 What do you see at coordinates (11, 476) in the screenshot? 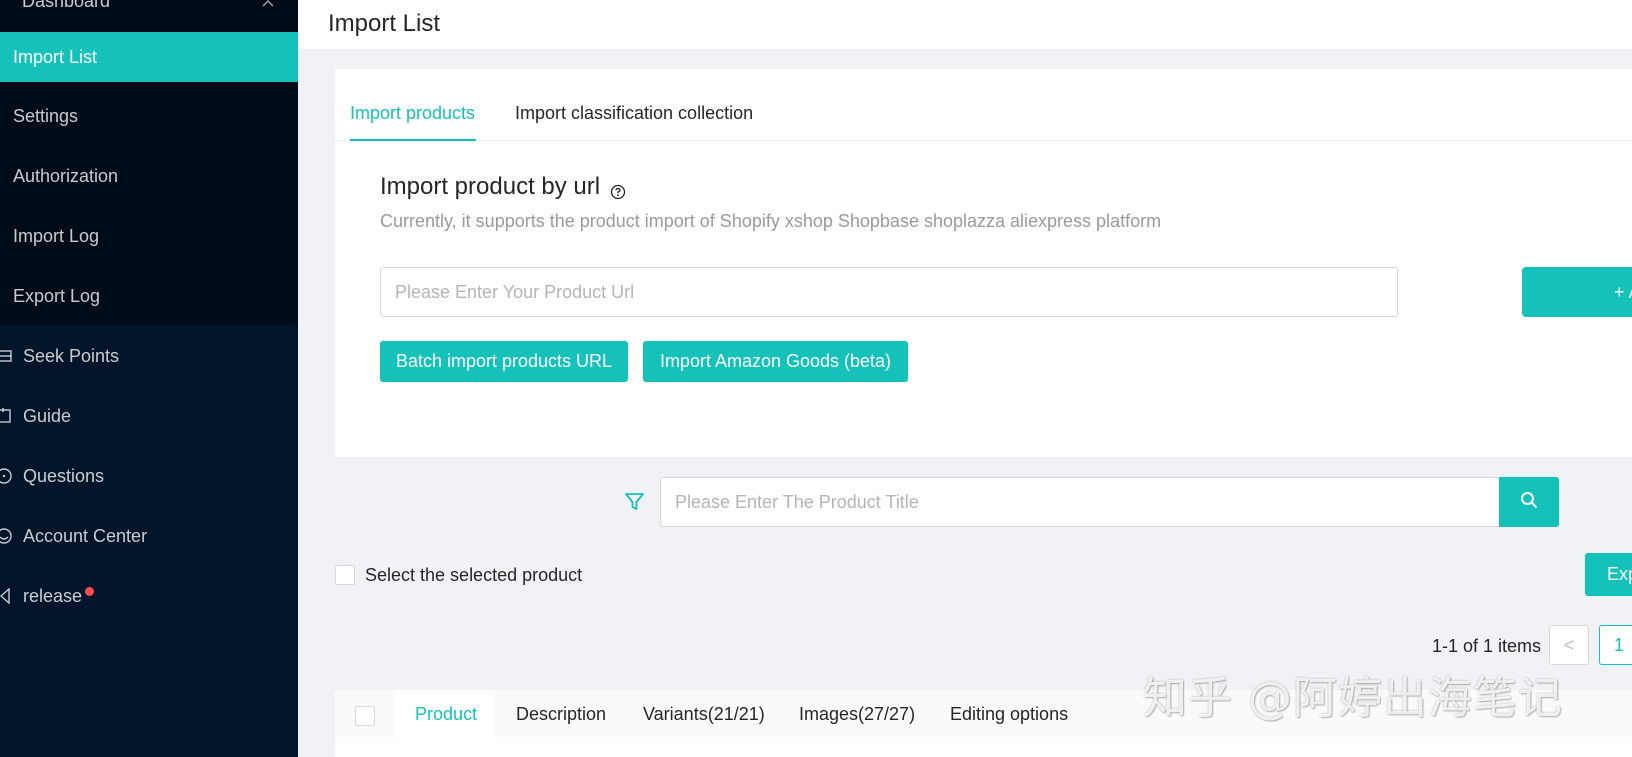
I see `questions-icon` at bounding box center [11, 476].